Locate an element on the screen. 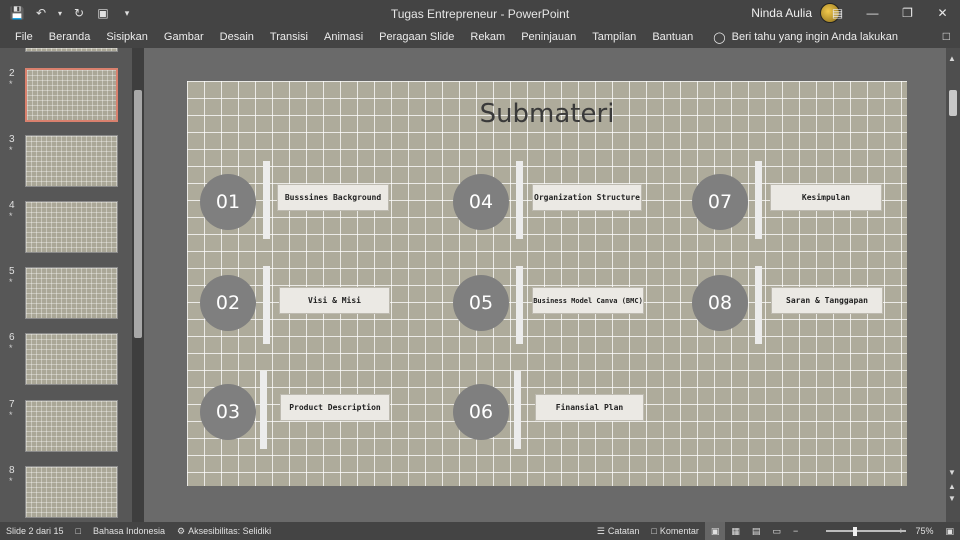  item-number-circle: 05 is located at coordinates (481, 303).